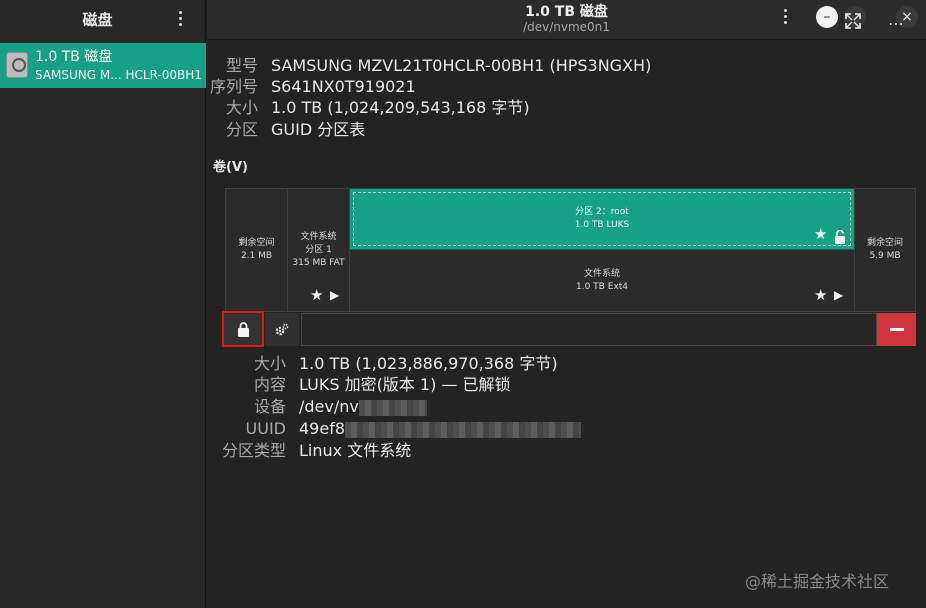  Describe the element at coordinates (355, 450) in the screenshot. I see `partition-type-value: Linux 文件系统` at that location.